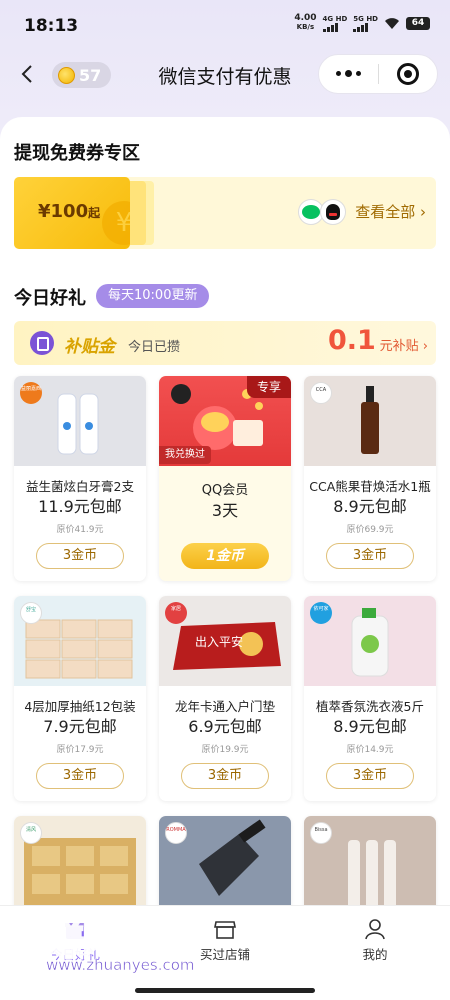 This screenshot has width=450, height=1000. I want to click on product-image: 依可家, so click(370, 641).